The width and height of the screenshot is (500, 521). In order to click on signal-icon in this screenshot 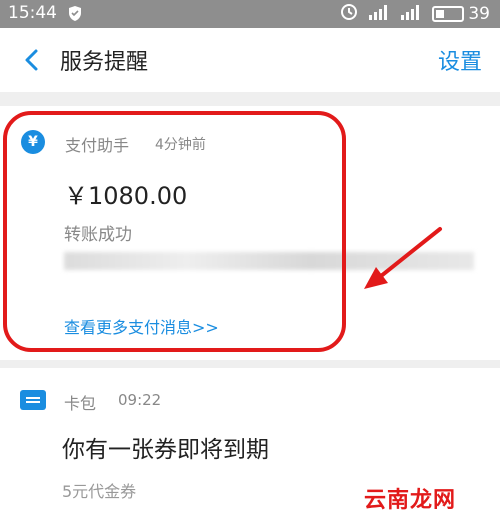, I will do `click(379, 14)`.